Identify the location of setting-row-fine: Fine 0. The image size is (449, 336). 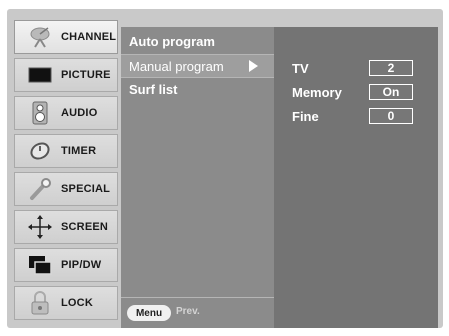
(362, 116).